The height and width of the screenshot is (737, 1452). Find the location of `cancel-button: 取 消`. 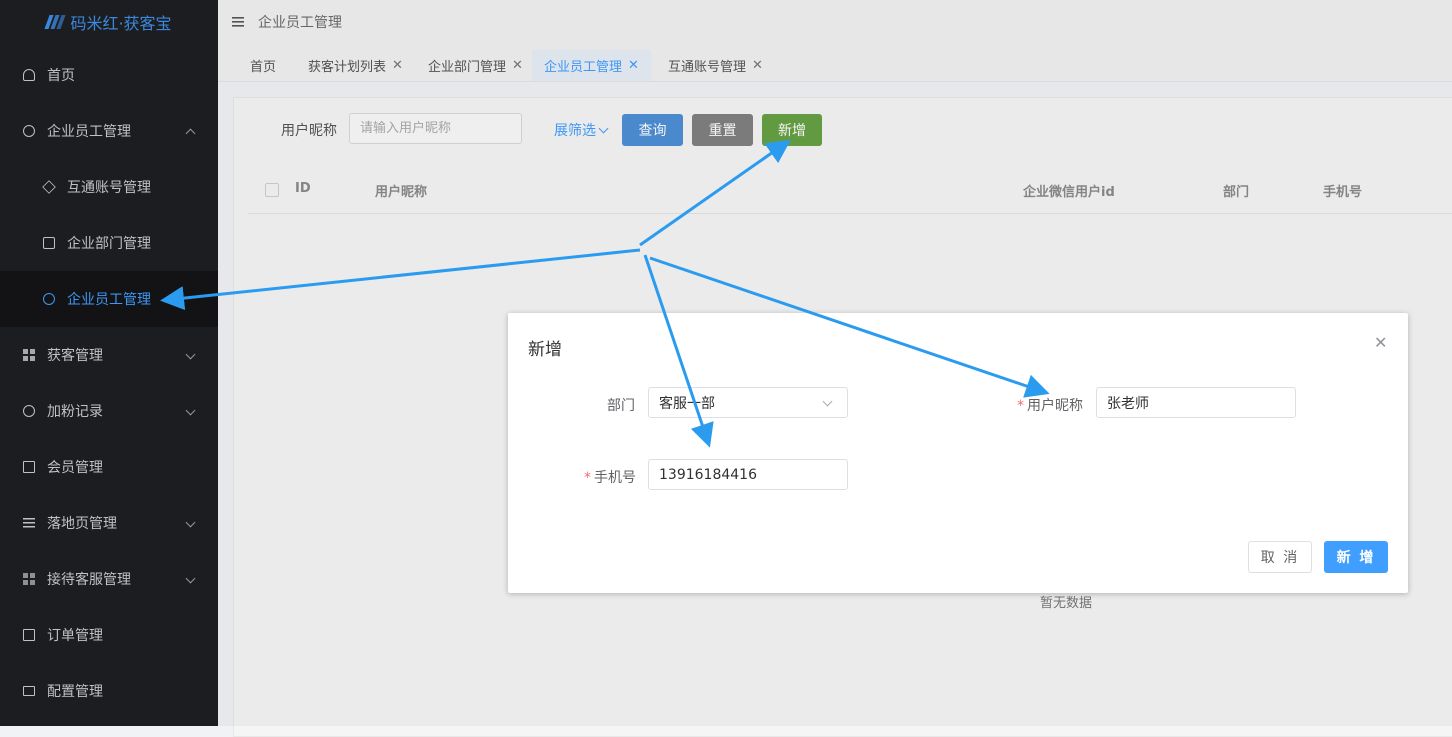

cancel-button: 取 消 is located at coordinates (1280, 557).